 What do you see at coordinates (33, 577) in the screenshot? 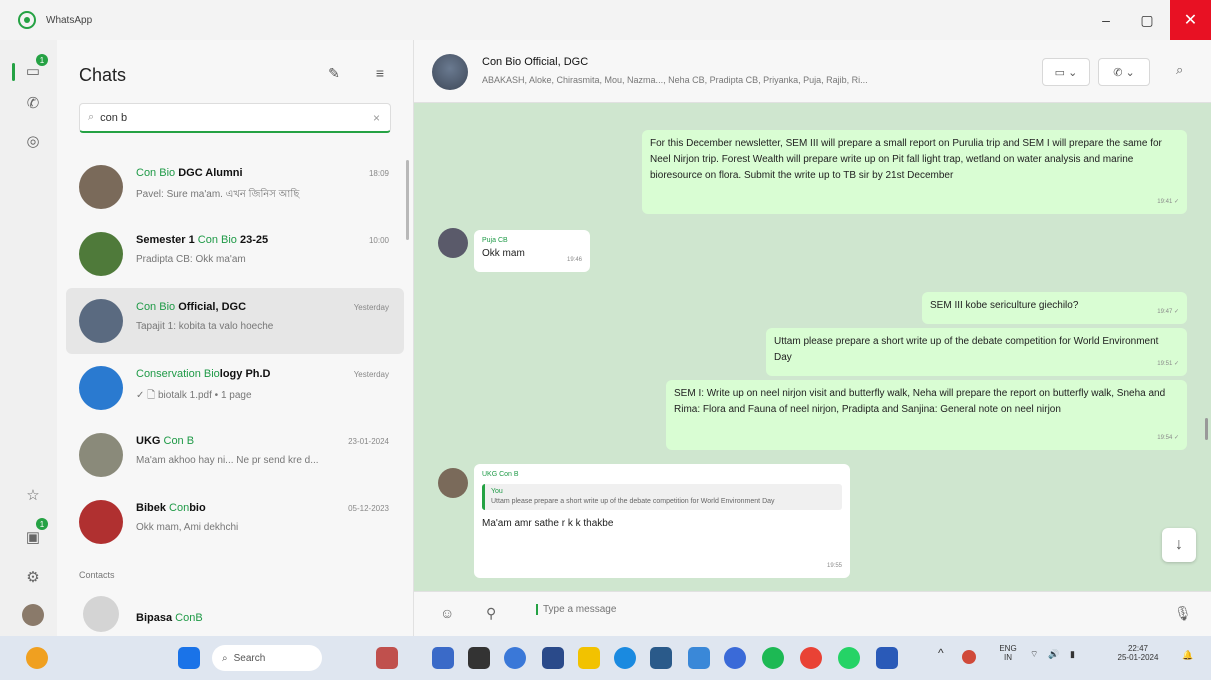
I see `settings-icon: ⚙` at bounding box center [33, 577].